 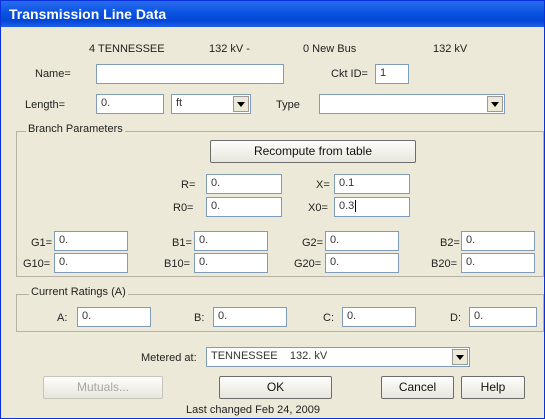 What do you see at coordinates (313, 151) in the screenshot?
I see `recompute-button: Recompute from table` at bounding box center [313, 151].